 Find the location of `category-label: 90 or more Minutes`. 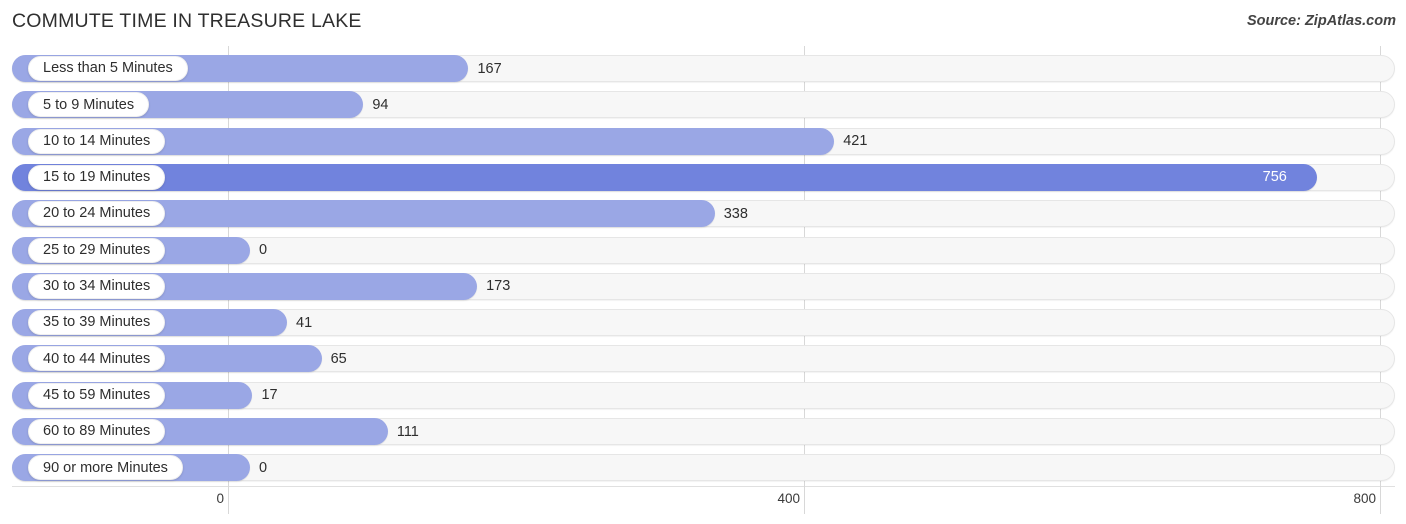

category-label: 90 or more Minutes is located at coordinates (105, 467).